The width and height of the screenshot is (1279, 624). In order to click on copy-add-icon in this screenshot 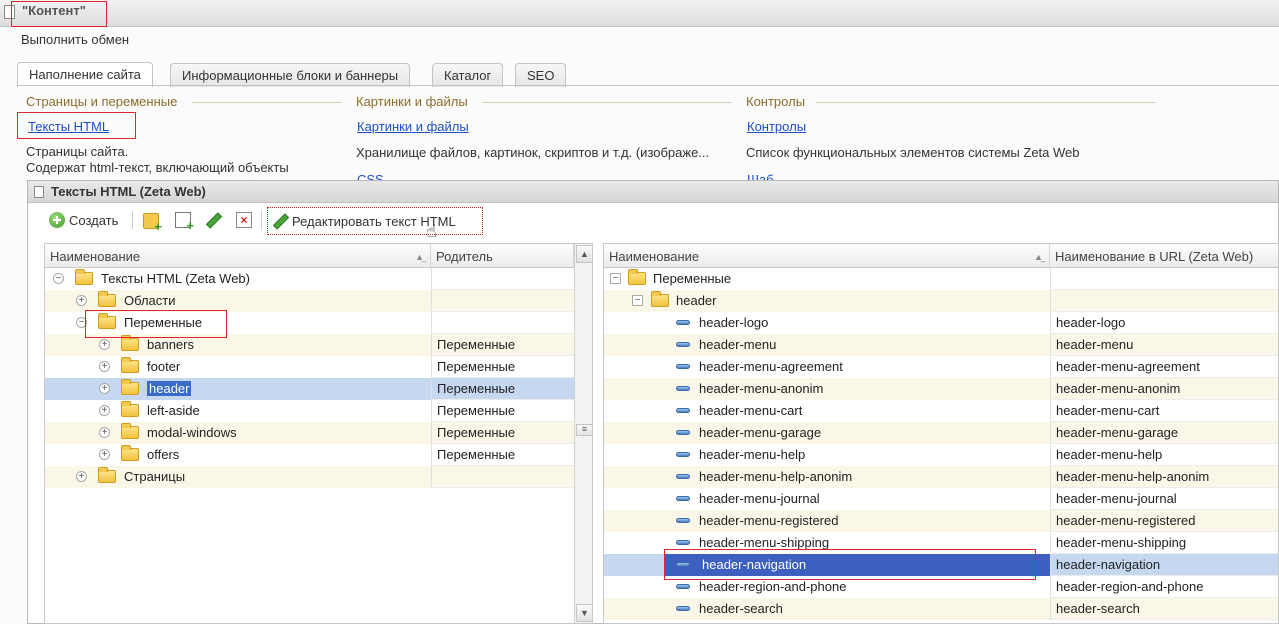, I will do `click(184, 222)`.